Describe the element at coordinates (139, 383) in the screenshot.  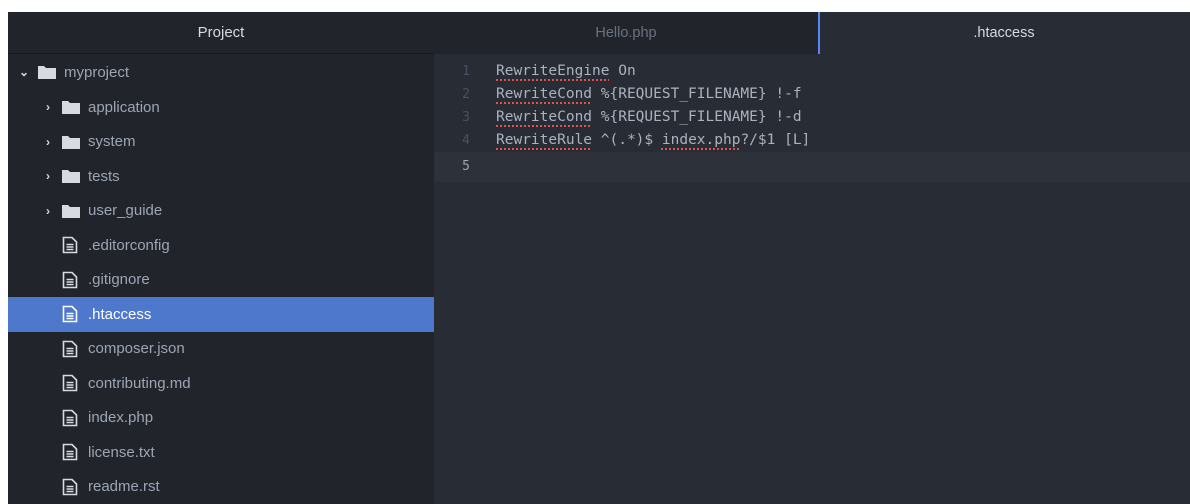
I see `tree-item-label: contributing.md` at that location.